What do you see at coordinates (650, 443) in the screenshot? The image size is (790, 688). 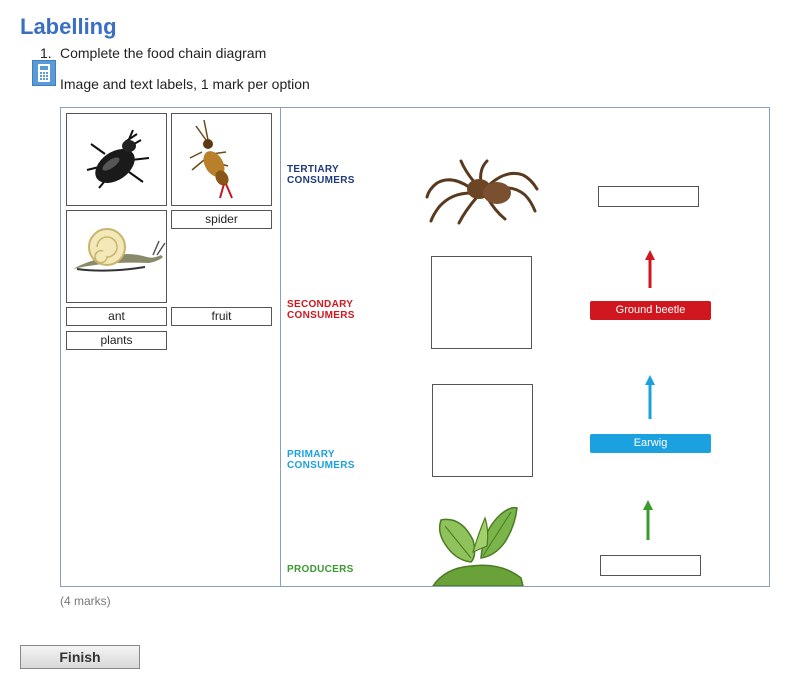 I see `chain-label-earwig: Earwig` at bounding box center [650, 443].